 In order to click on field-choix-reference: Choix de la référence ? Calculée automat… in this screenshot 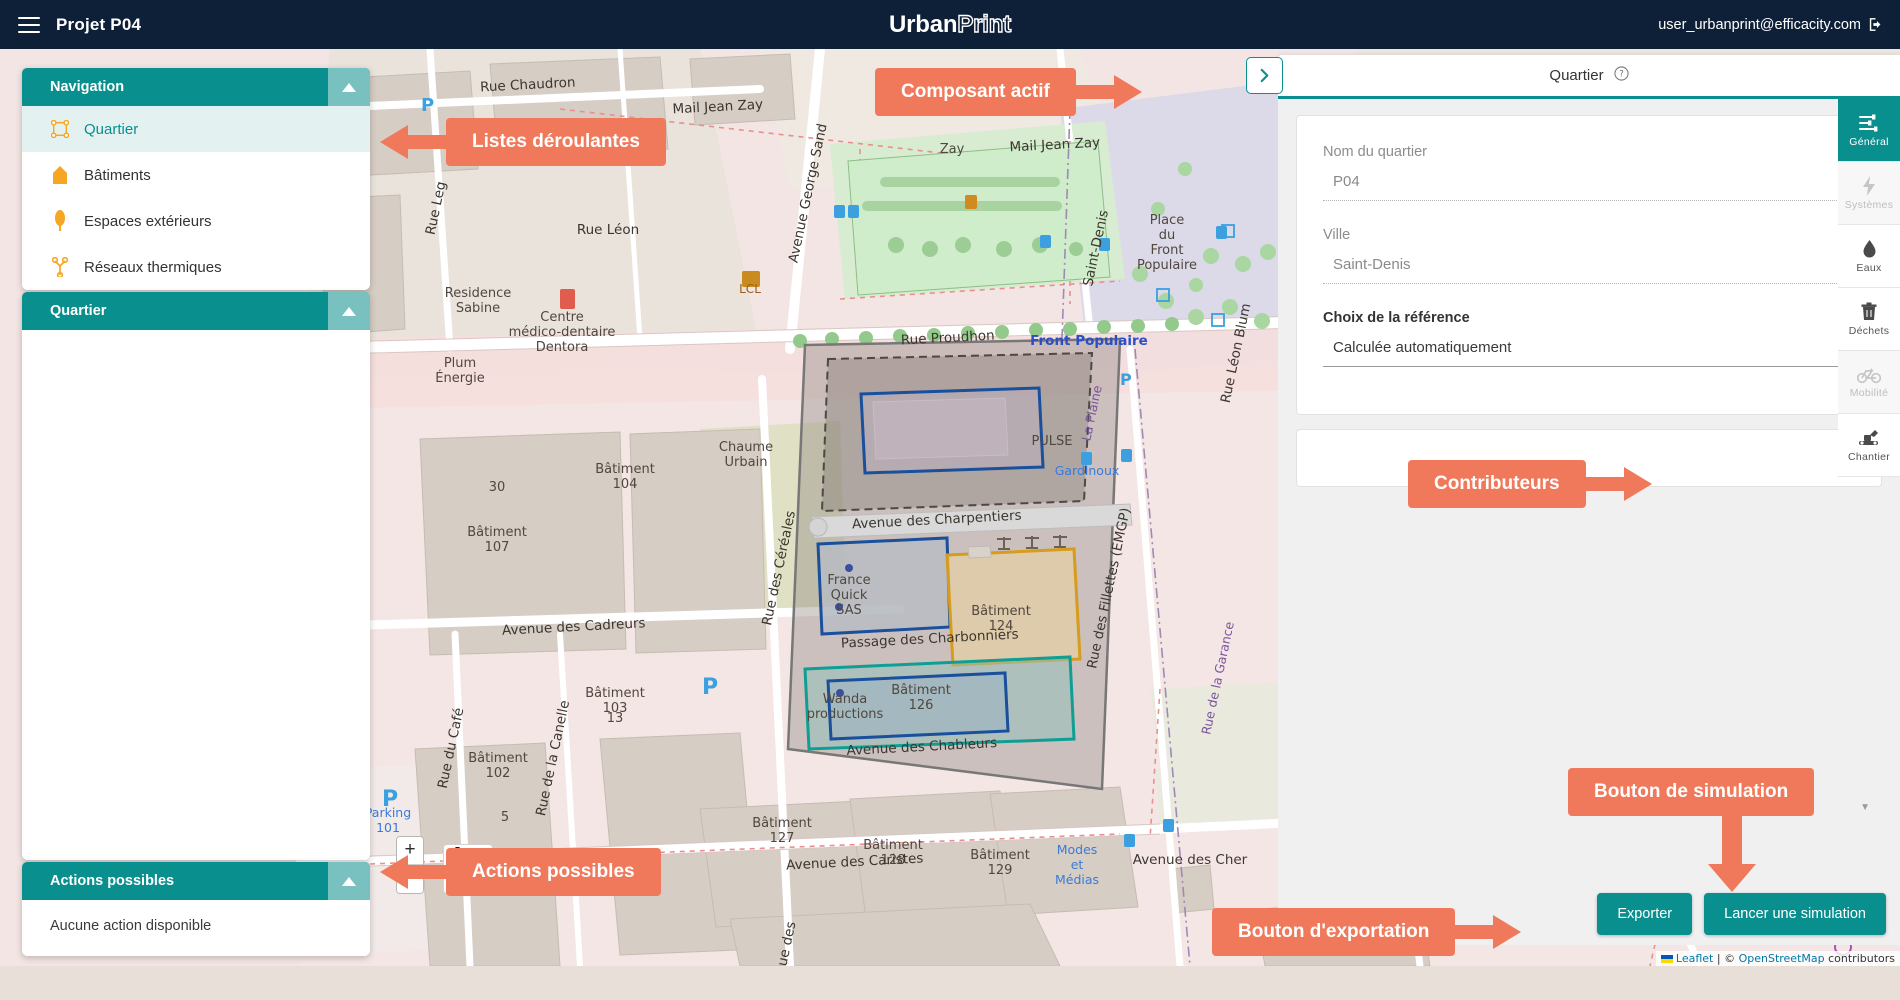, I will do `click(1589, 338)`.